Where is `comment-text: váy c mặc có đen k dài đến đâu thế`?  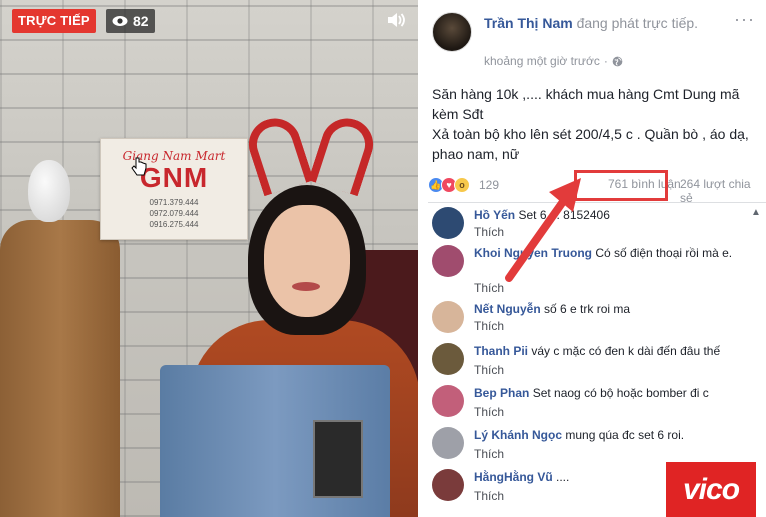 comment-text: váy c mặc có đen k dài đến đâu thế is located at coordinates (626, 351).